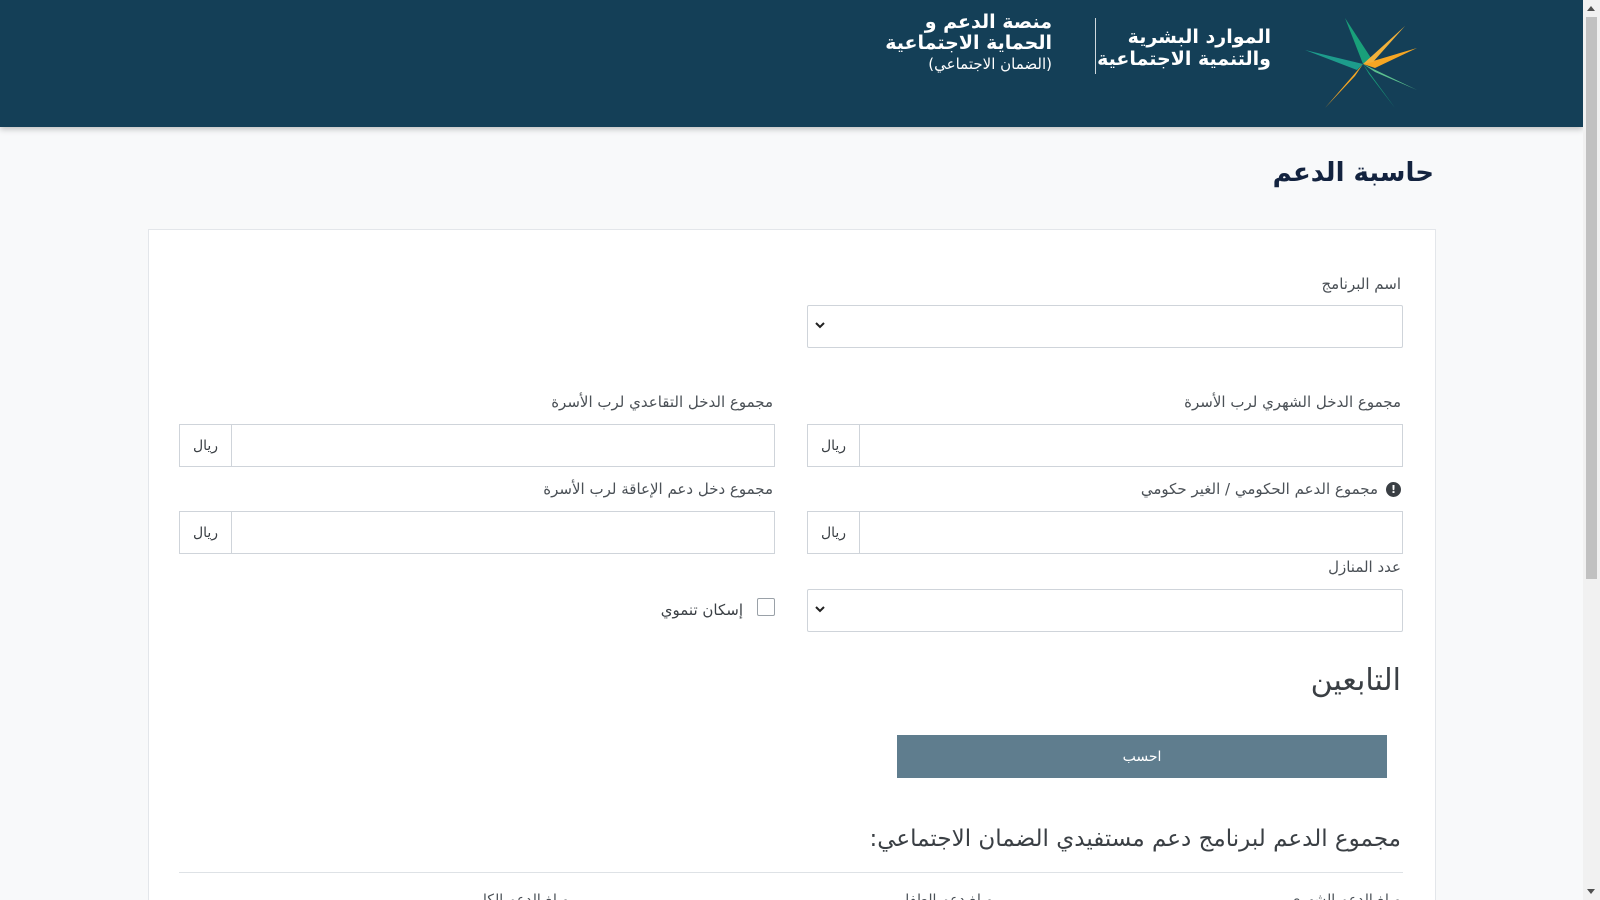  What do you see at coordinates (1105, 610) in the screenshot?
I see `houses-select` at bounding box center [1105, 610].